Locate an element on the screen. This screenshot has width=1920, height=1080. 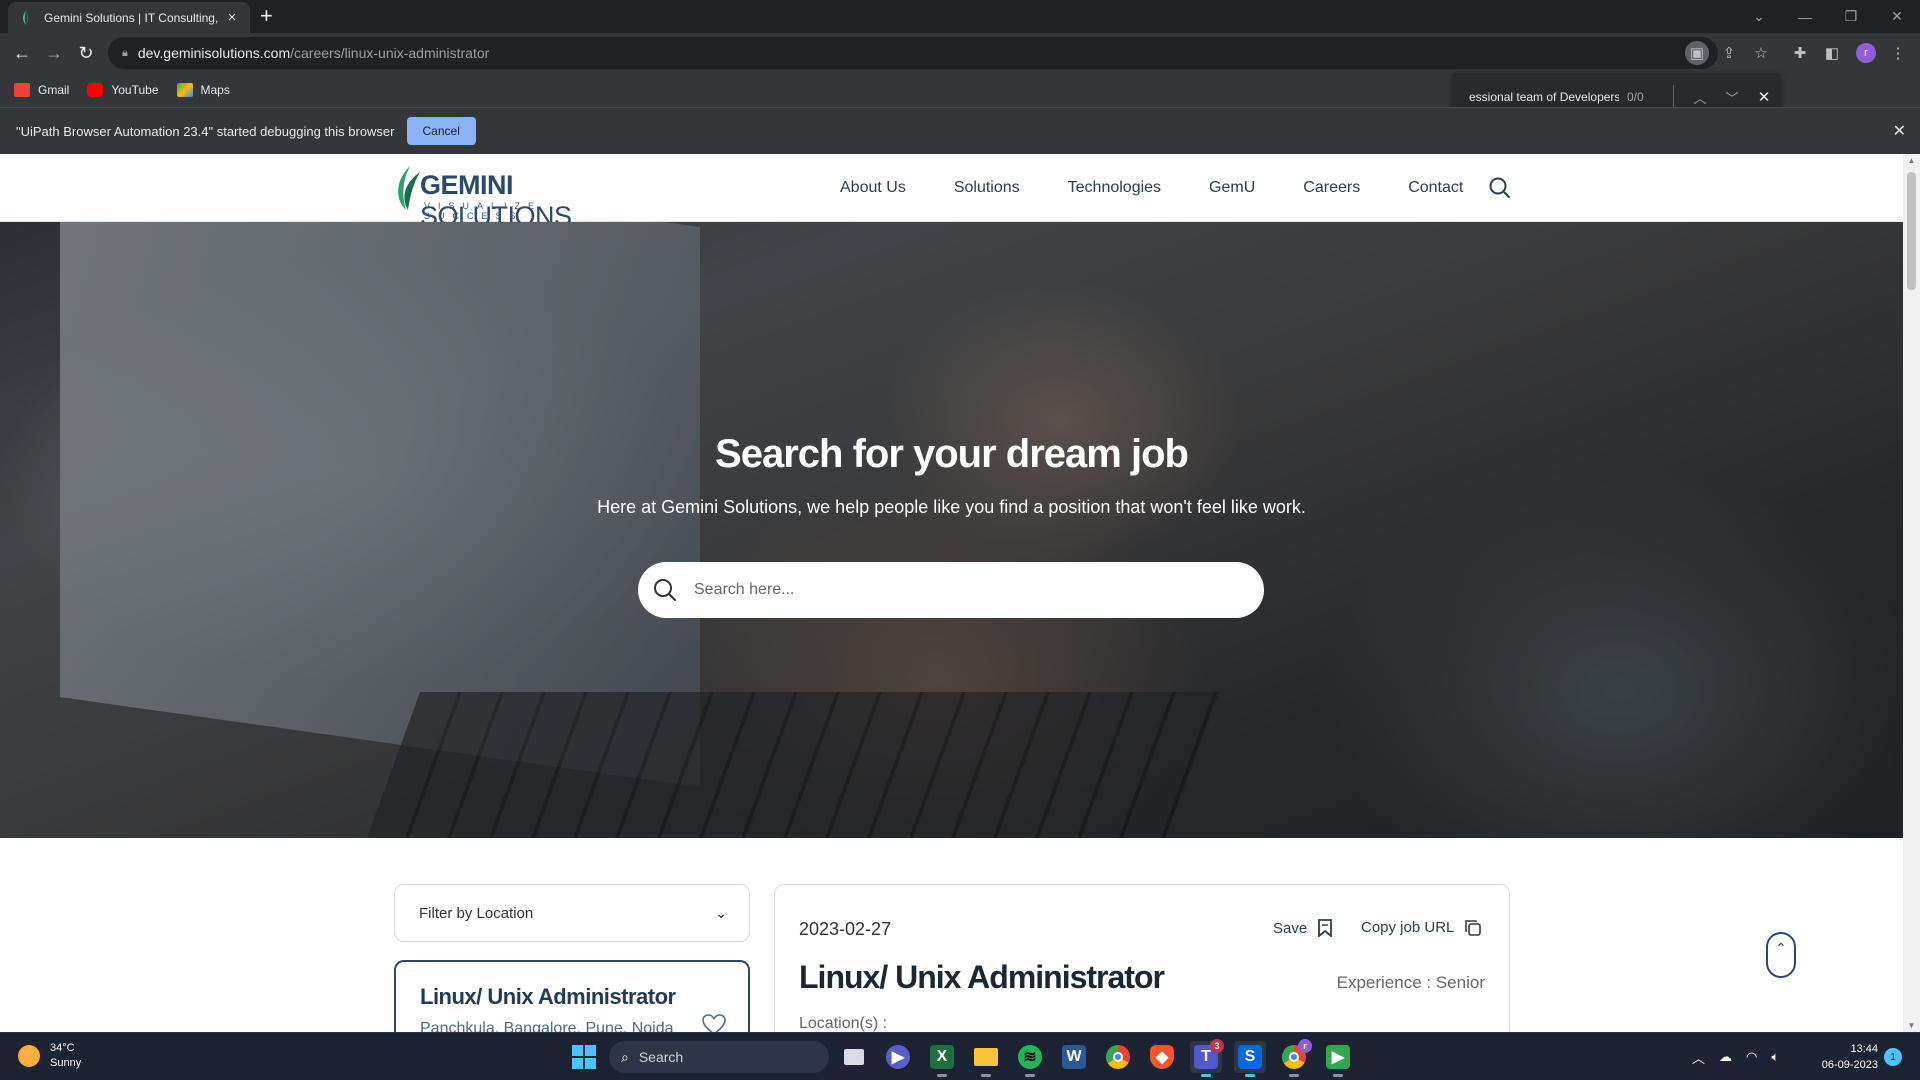
extensions-icon: ✚ is located at coordinates (1800, 53).